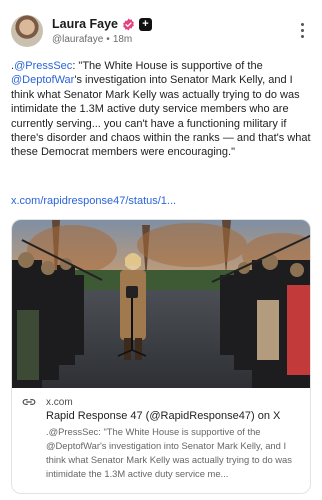  I want to click on more-vertical-icon, so click(303, 31).